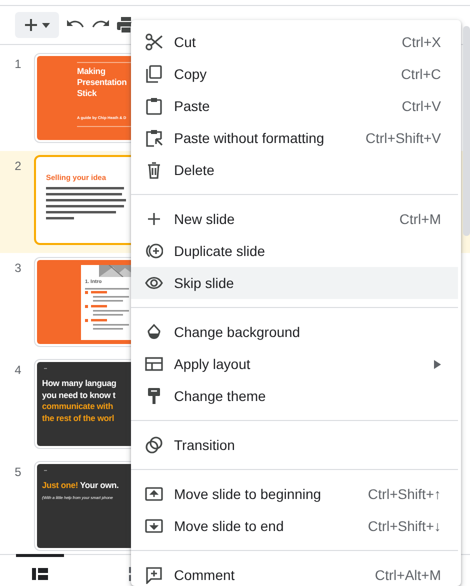 The image size is (470, 586). Describe the element at coordinates (40, 574) in the screenshot. I see `filmstrip-icon` at that location.